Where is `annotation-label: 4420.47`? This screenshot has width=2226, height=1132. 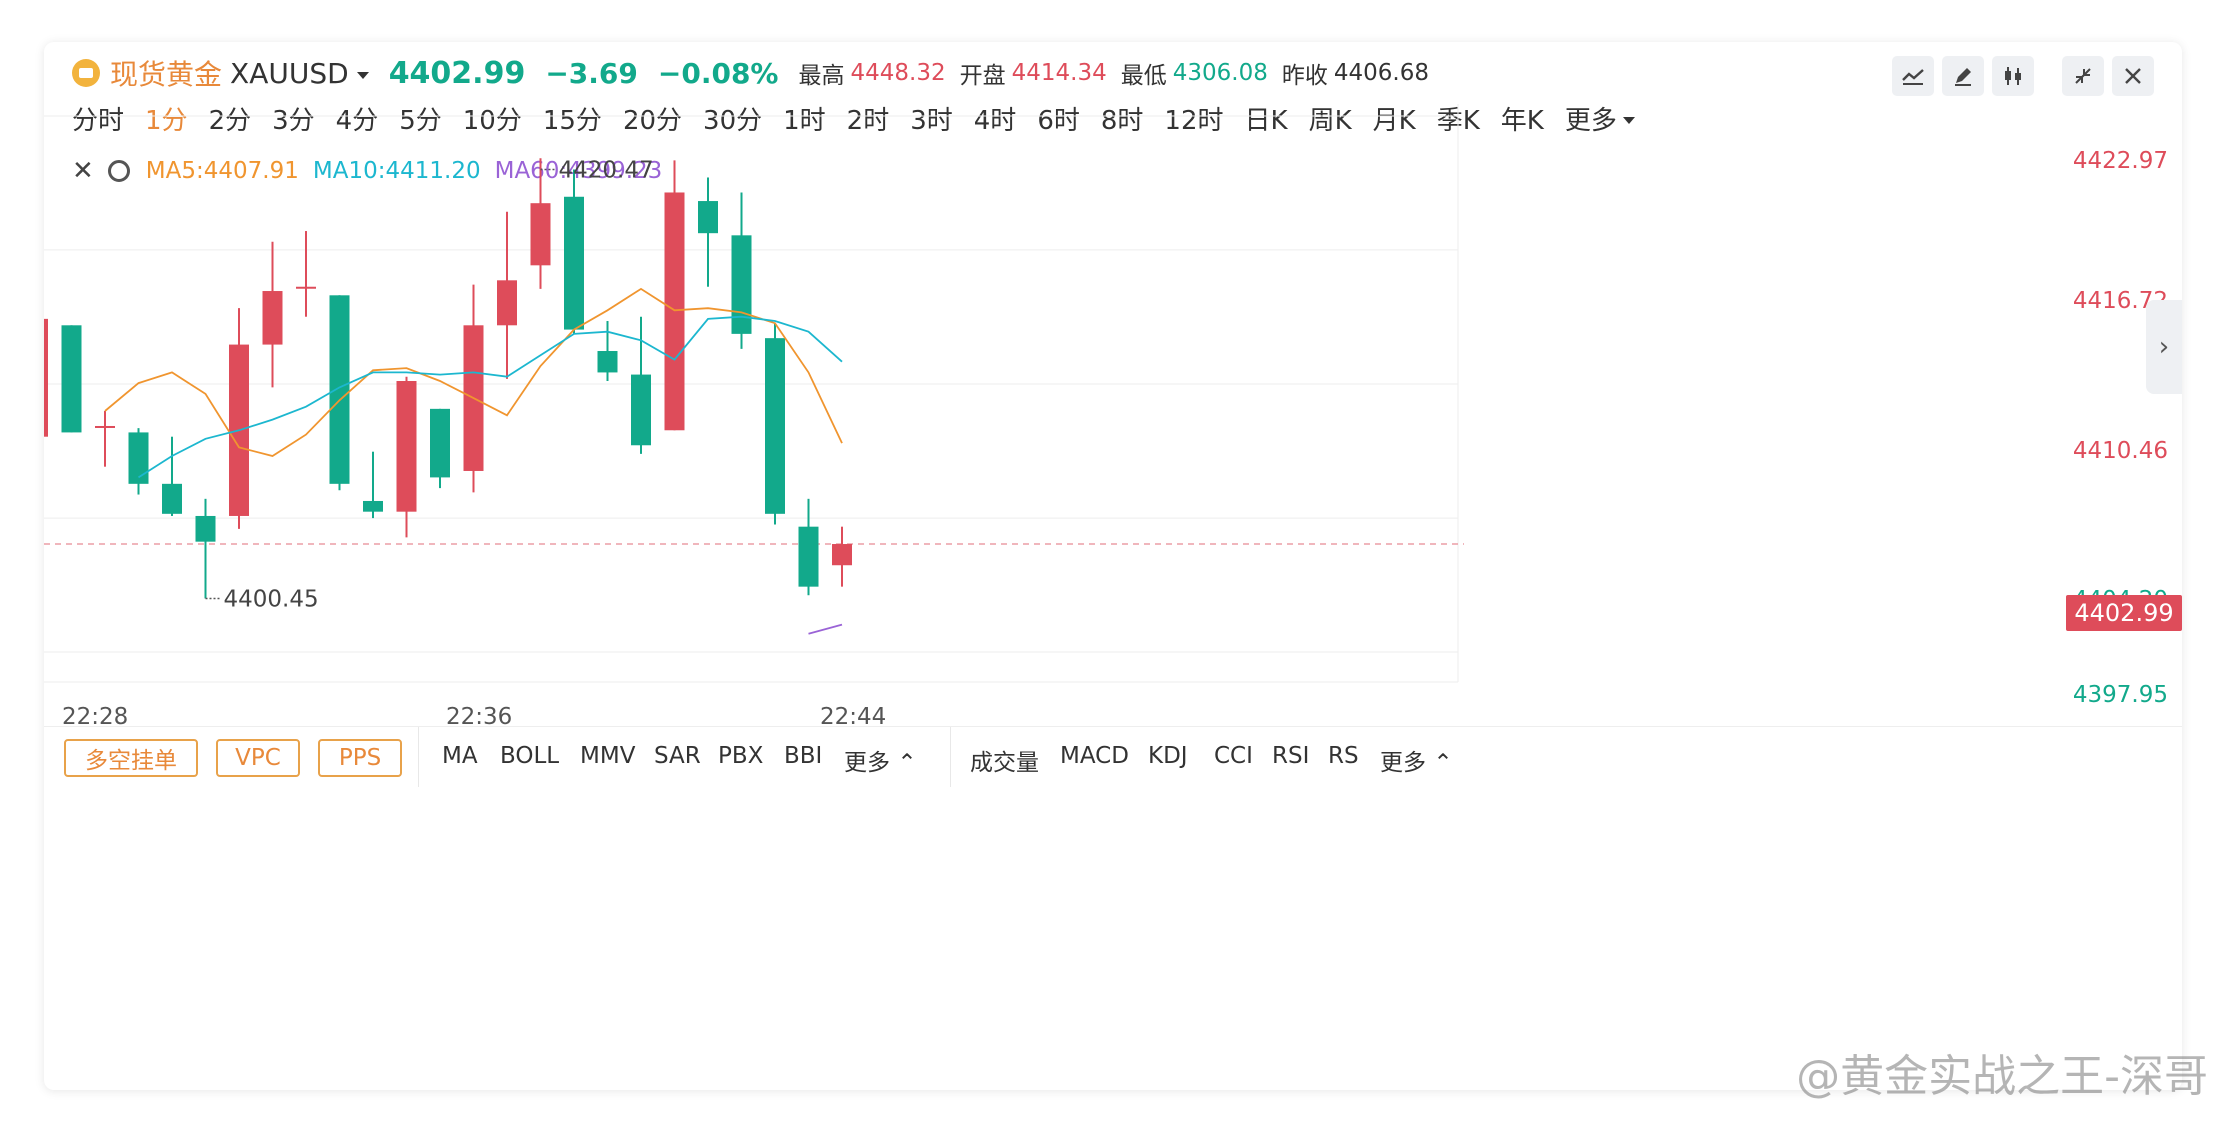
annotation-label: 4420.47 is located at coordinates (606, 171).